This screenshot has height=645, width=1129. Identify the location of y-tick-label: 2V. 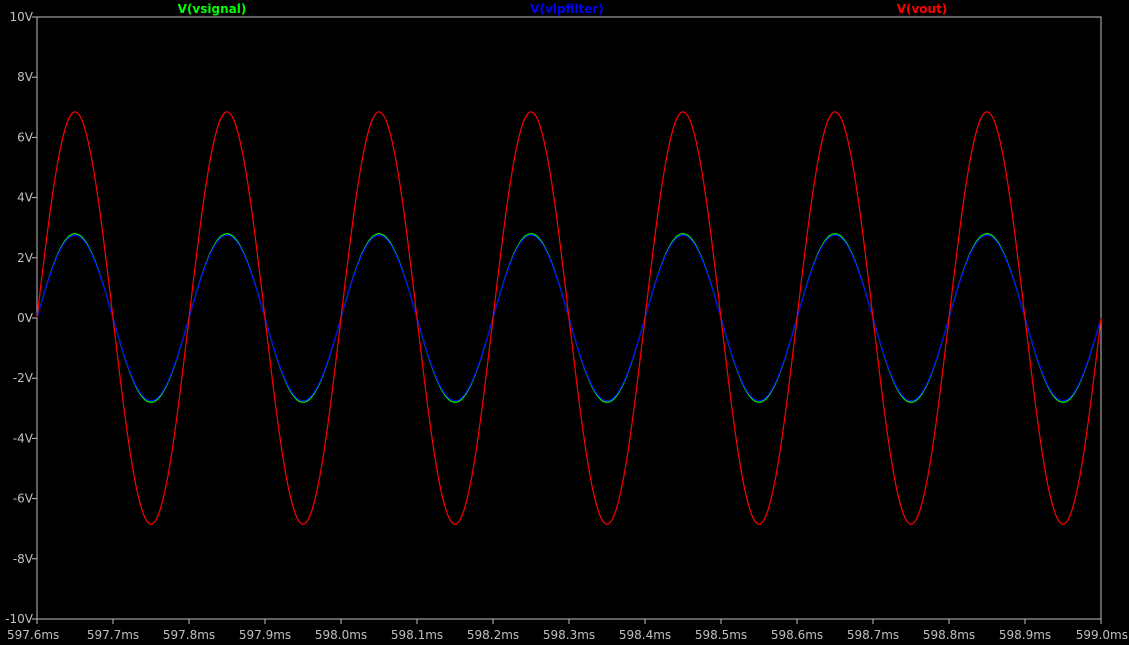
(25, 258).